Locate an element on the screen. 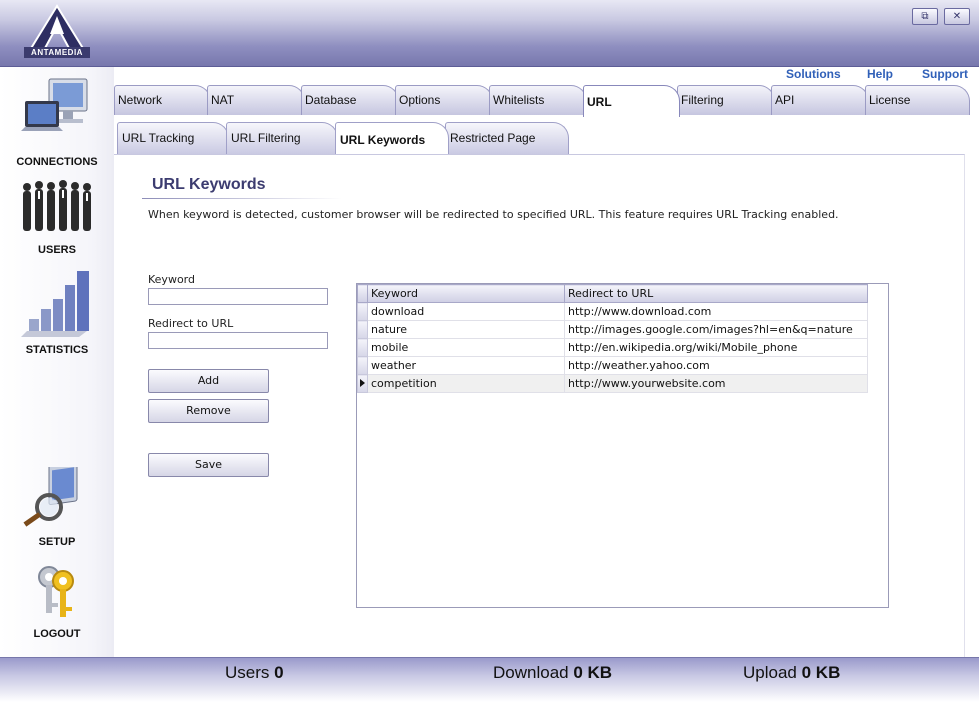 This screenshot has width=979, height=702. section-title: URL Keywords is located at coordinates (209, 184).